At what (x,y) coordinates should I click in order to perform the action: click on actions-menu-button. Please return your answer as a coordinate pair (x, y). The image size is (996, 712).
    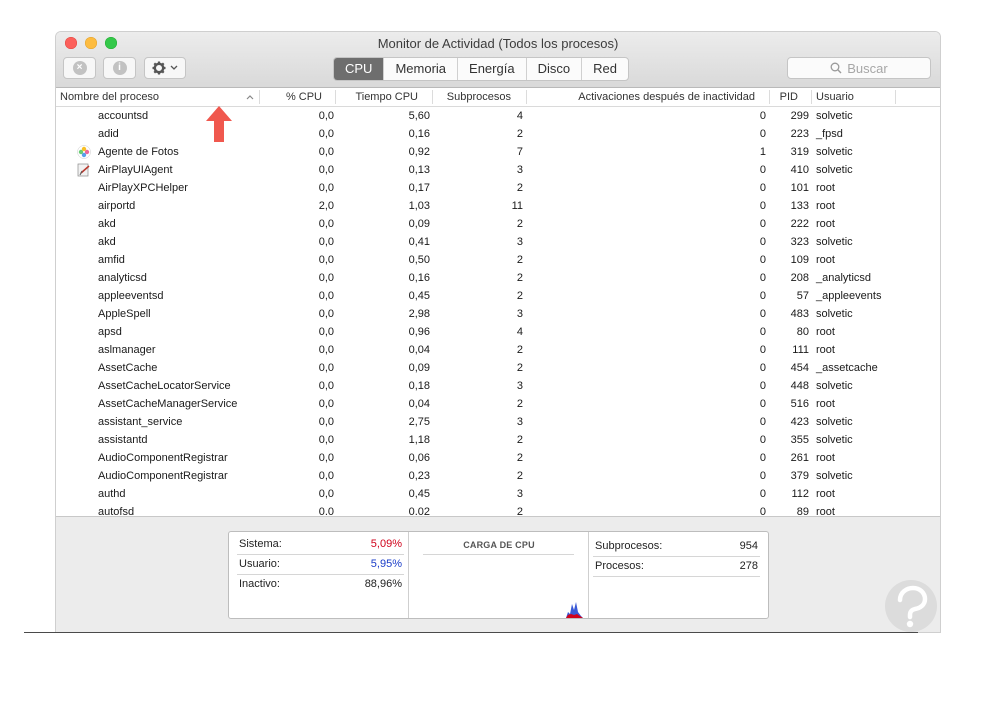
    Looking at the image, I should click on (165, 68).